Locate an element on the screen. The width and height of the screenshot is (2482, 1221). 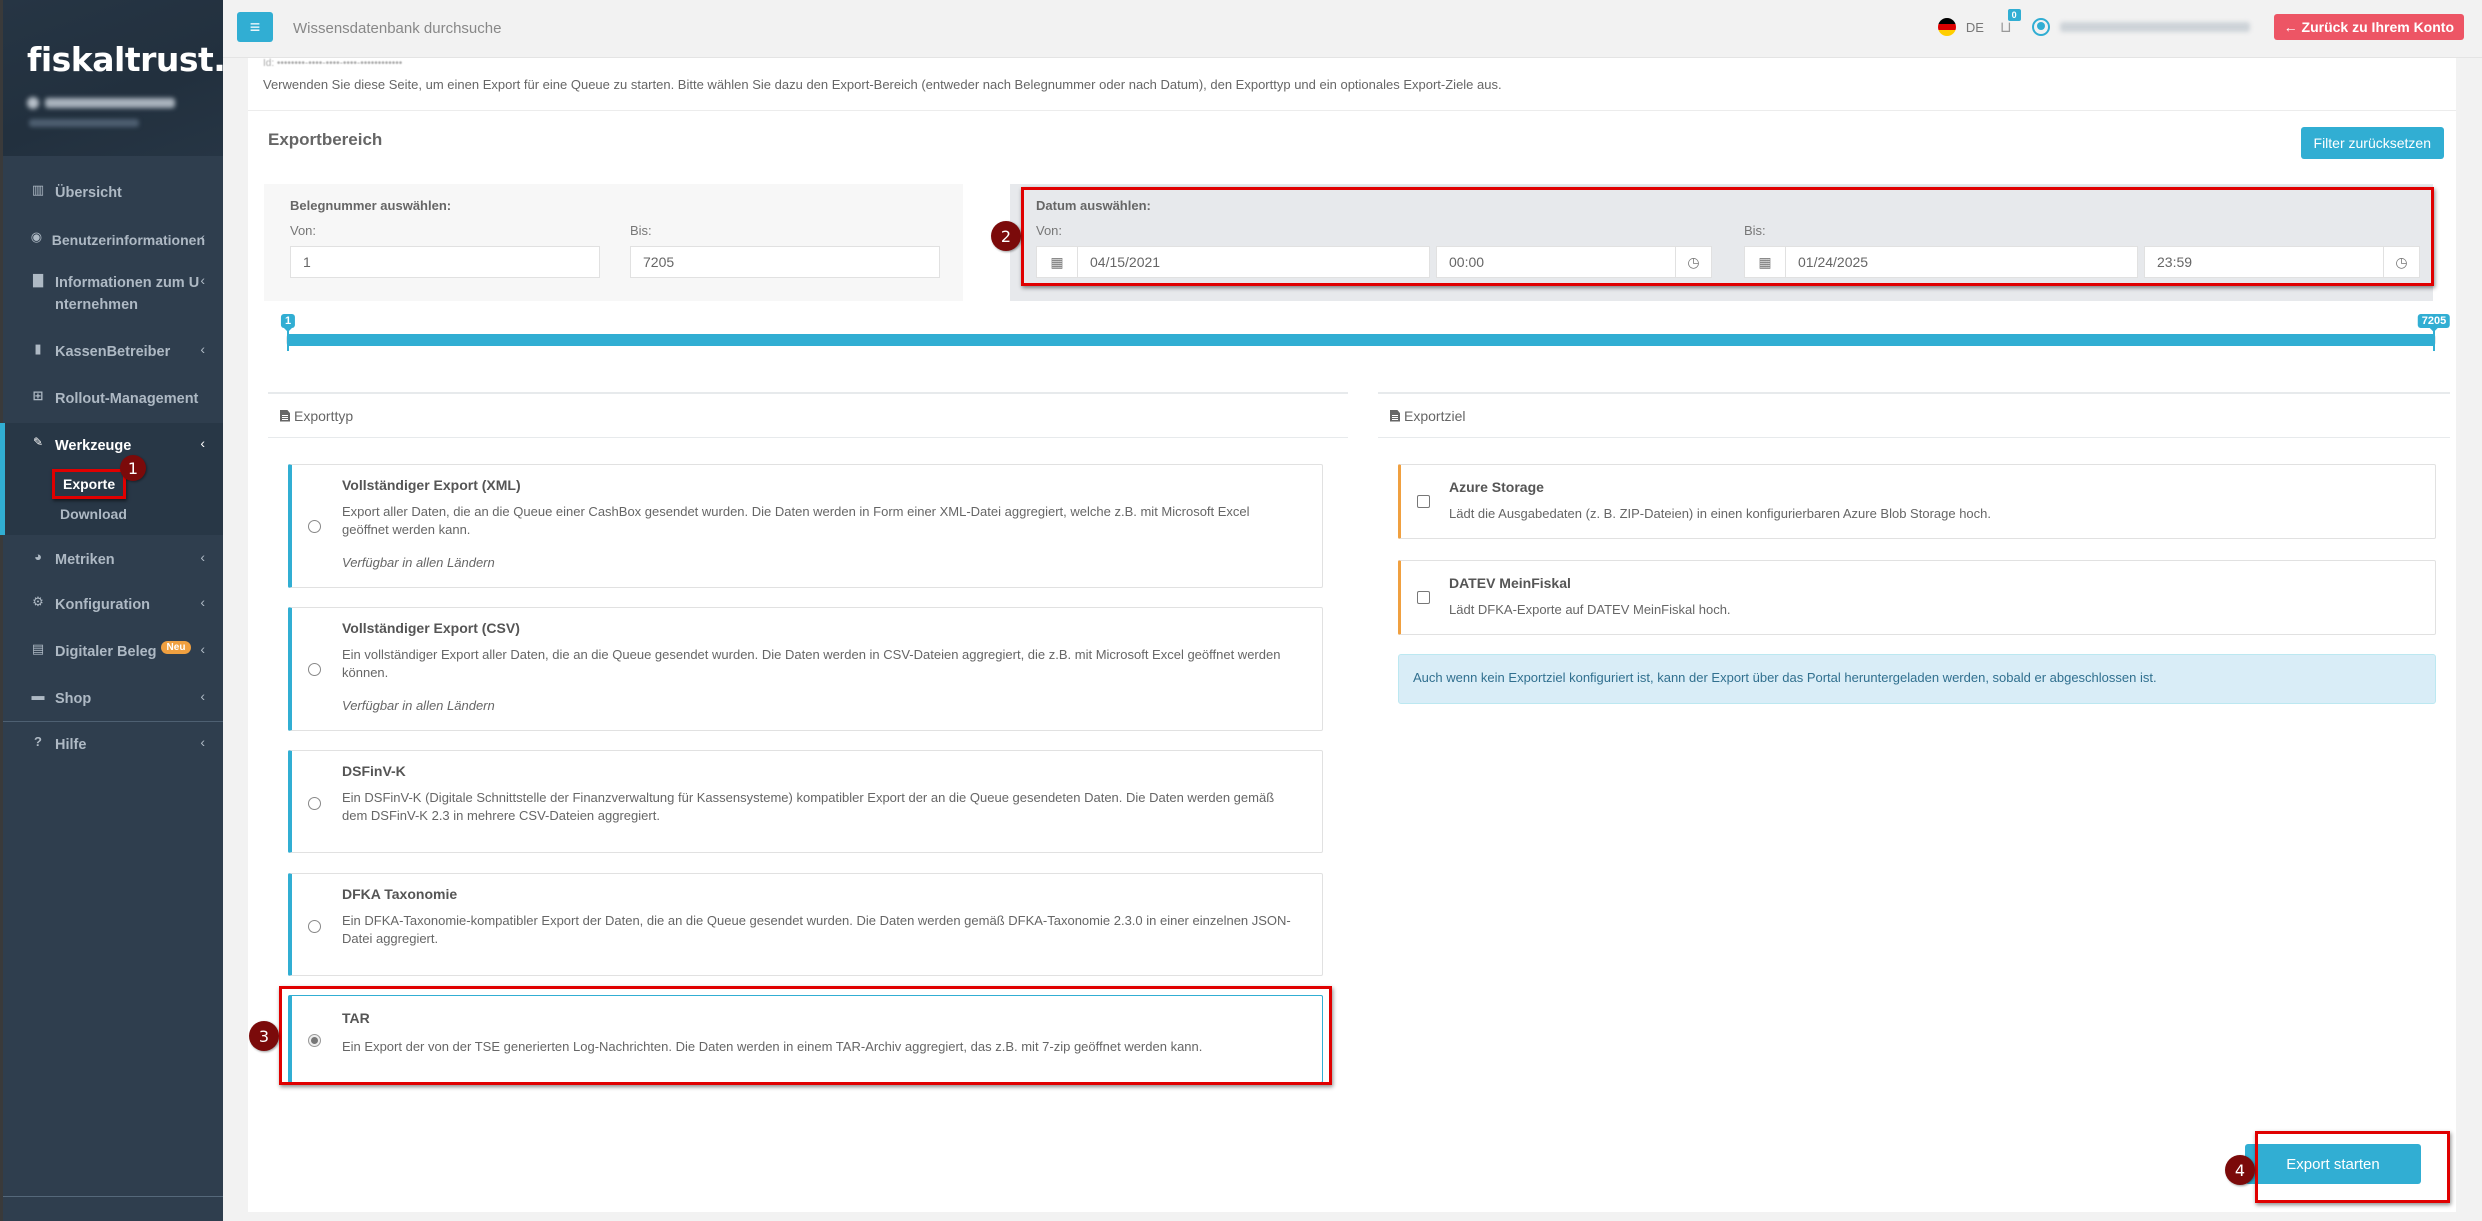
question-circle-icon: ? is located at coordinates (38, 741).